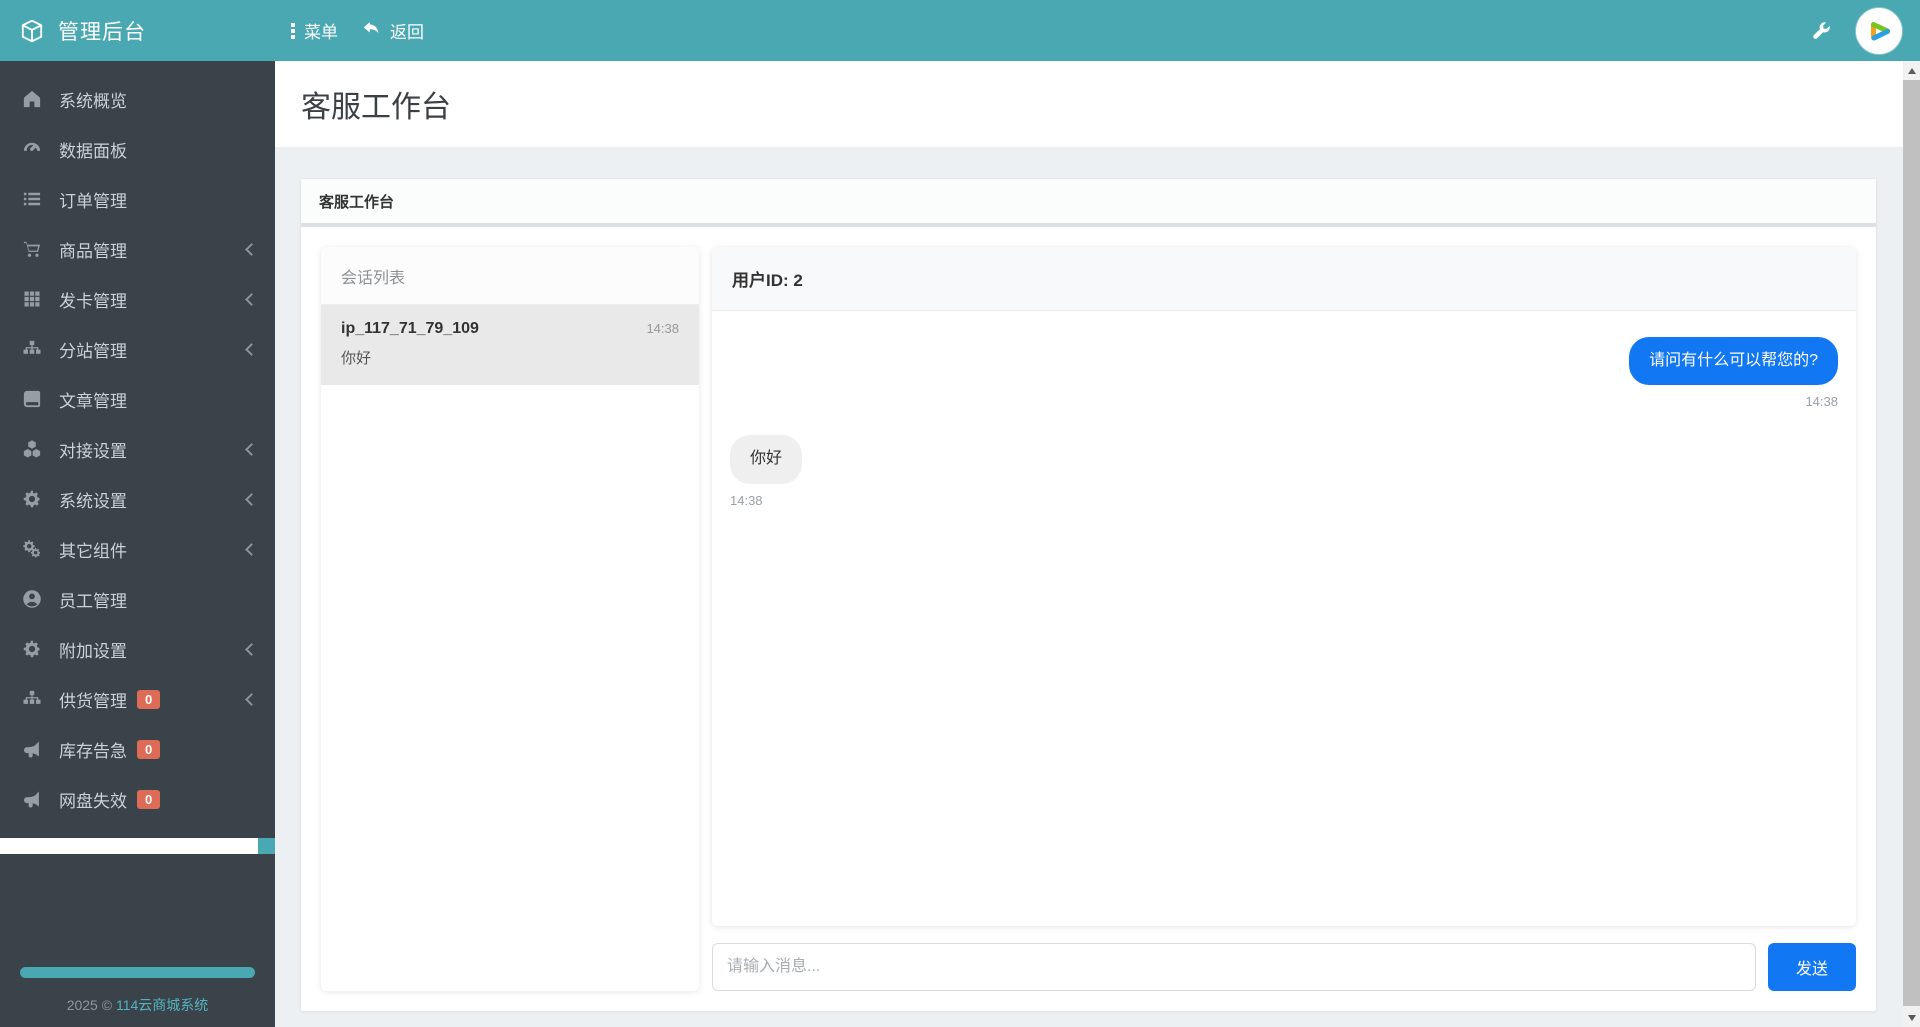 This screenshot has height=1027, width=1920. What do you see at coordinates (371, 31) in the screenshot?
I see `back-arrow-icon` at bounding box center [371, 31].